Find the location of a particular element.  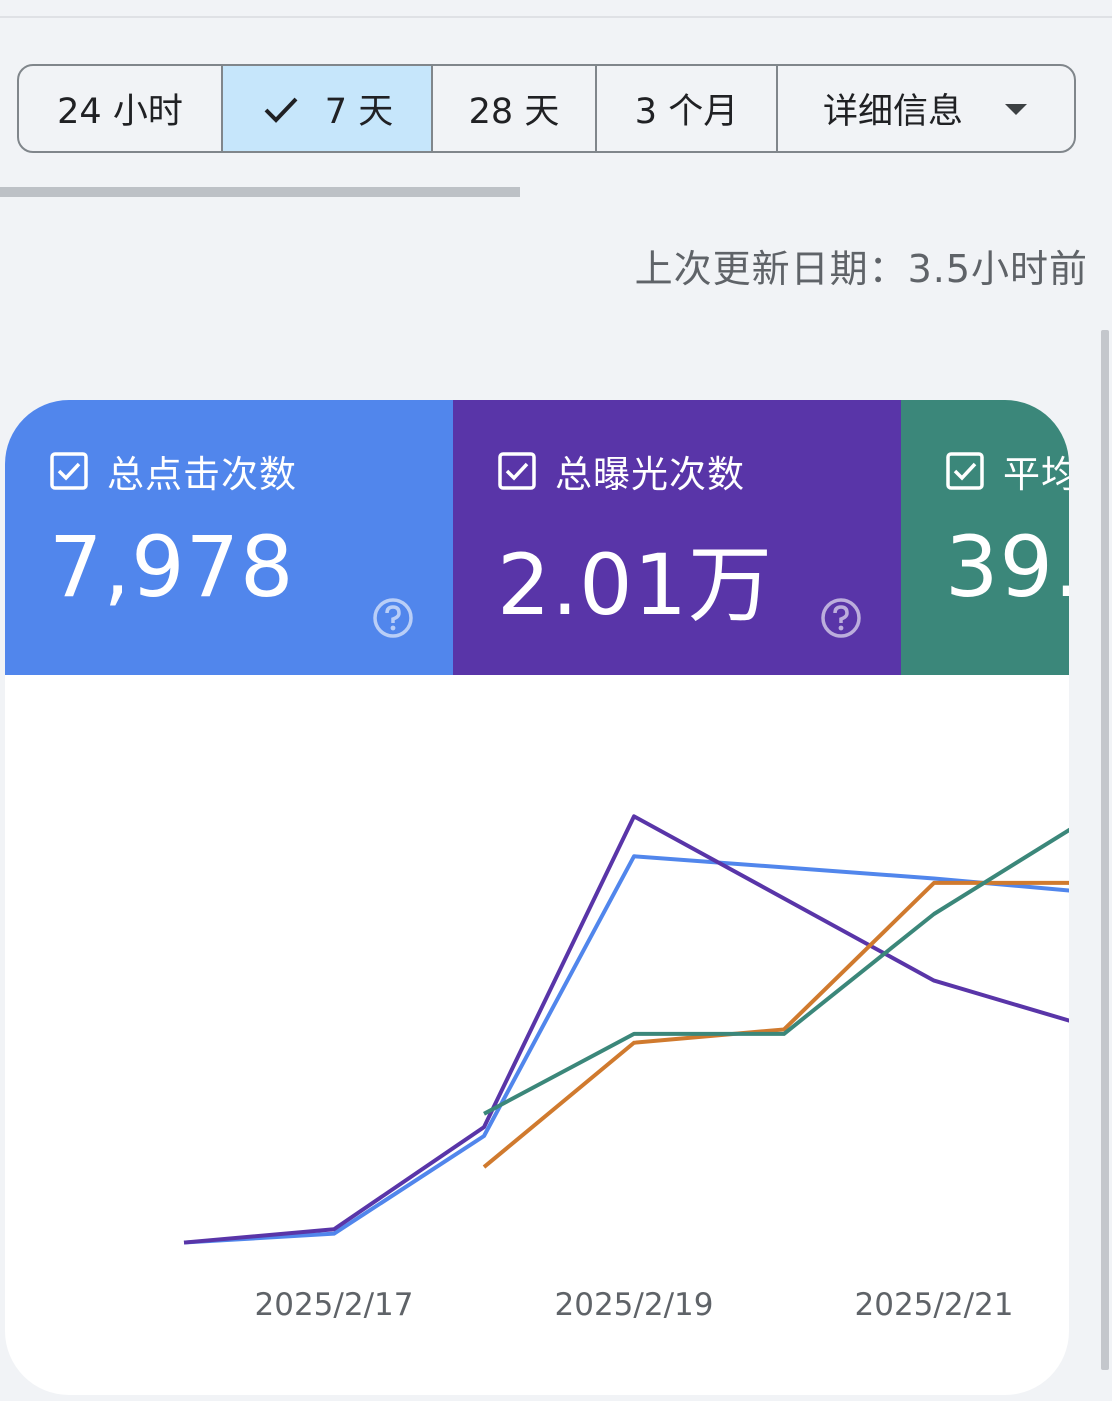

x-tick-label: 2025/2/19 is located at coordinates (634, 1305).